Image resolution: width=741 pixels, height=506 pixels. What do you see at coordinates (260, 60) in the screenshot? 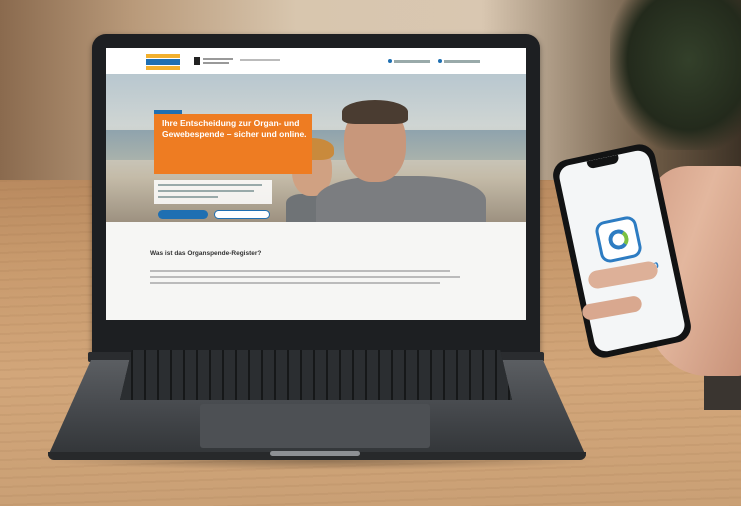
I see `header-text-line` at bounding box center [260, 60].